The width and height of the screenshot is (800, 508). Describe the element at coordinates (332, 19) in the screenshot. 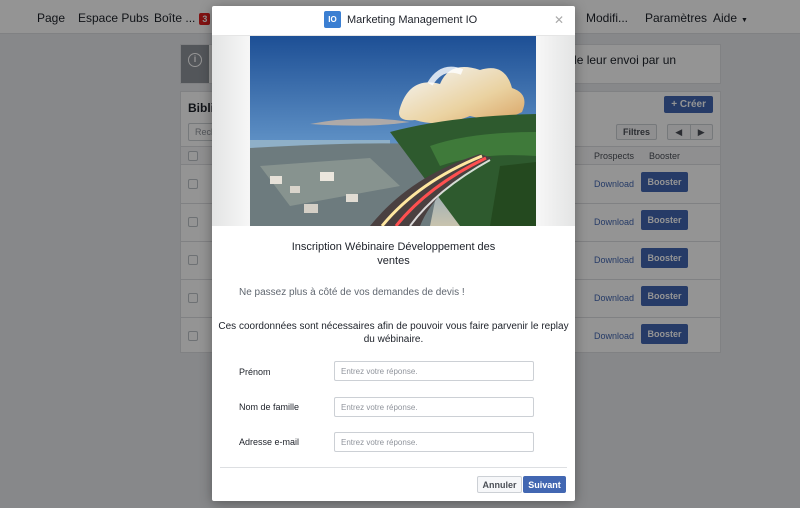

I see `brand-logo: IO` at that location.